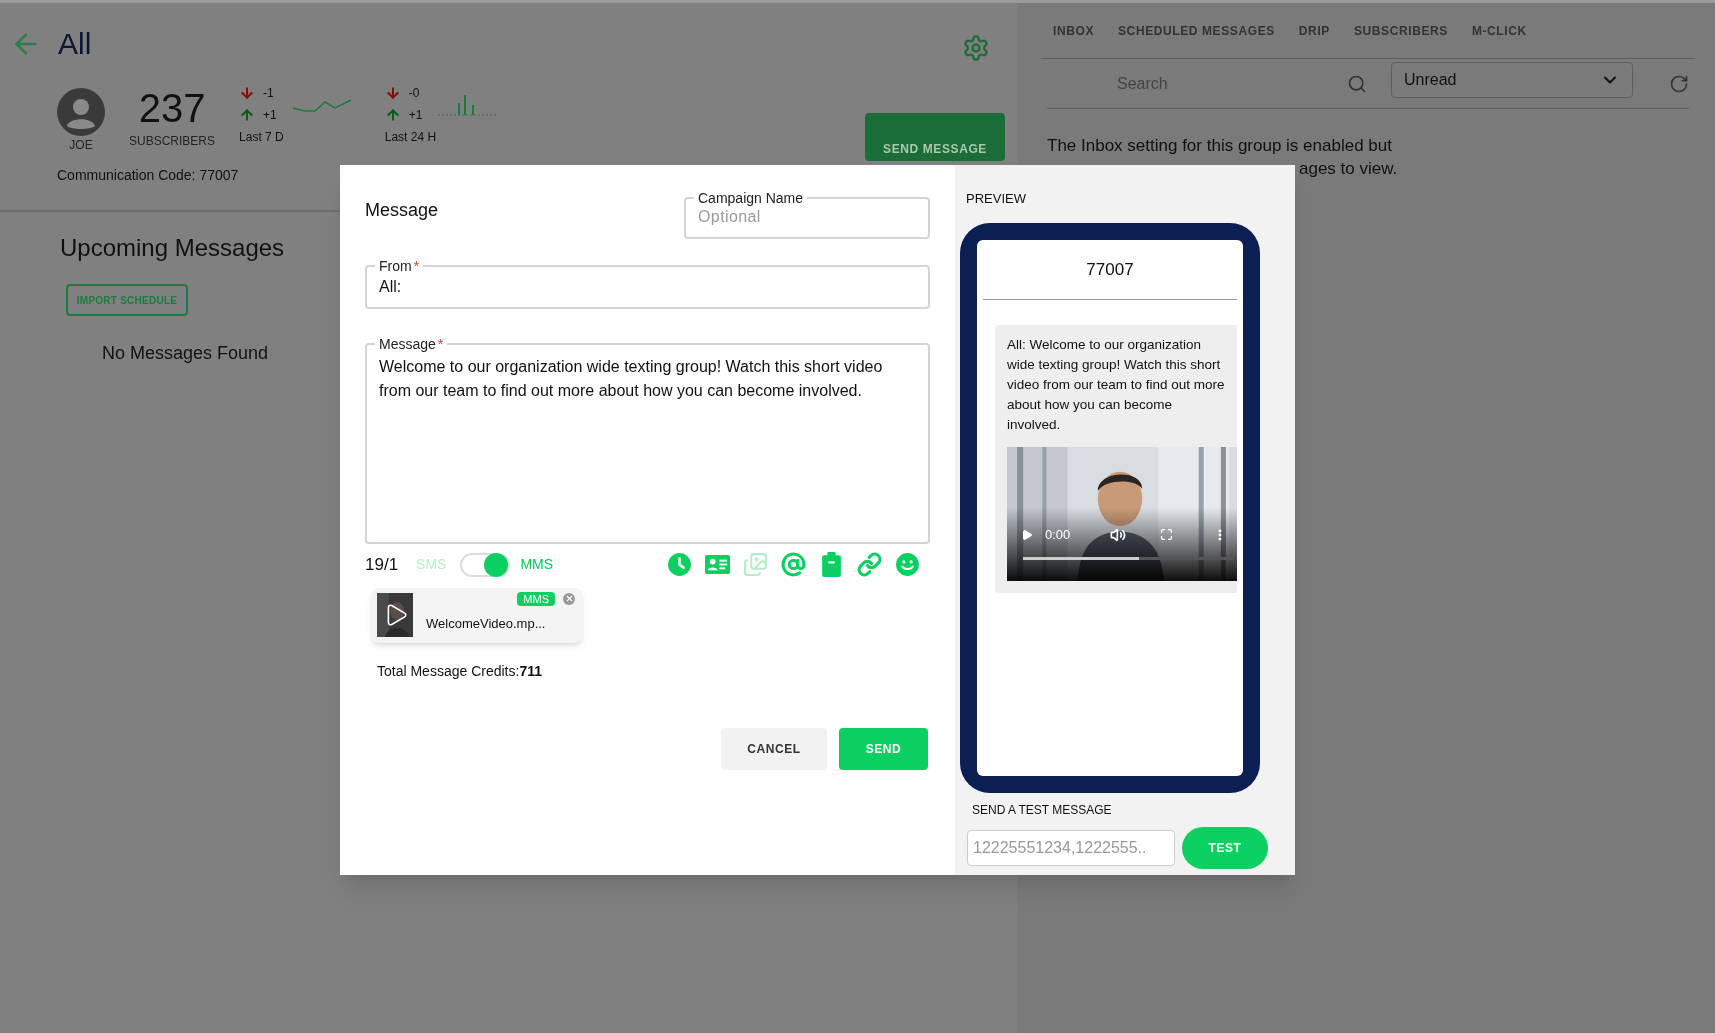  I want to click on message-field: Message* Welcome to our organization wide texting group! Watch this short video from our team to find out more about how you can become involved., so click(647, 440).